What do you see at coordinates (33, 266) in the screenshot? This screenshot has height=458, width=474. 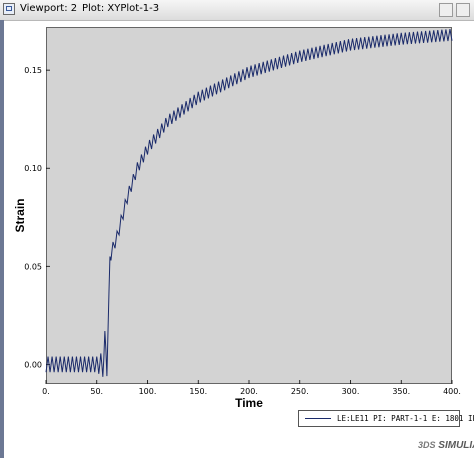 I see `y-tick-label: 0.05` at bounding box center [33, 266].